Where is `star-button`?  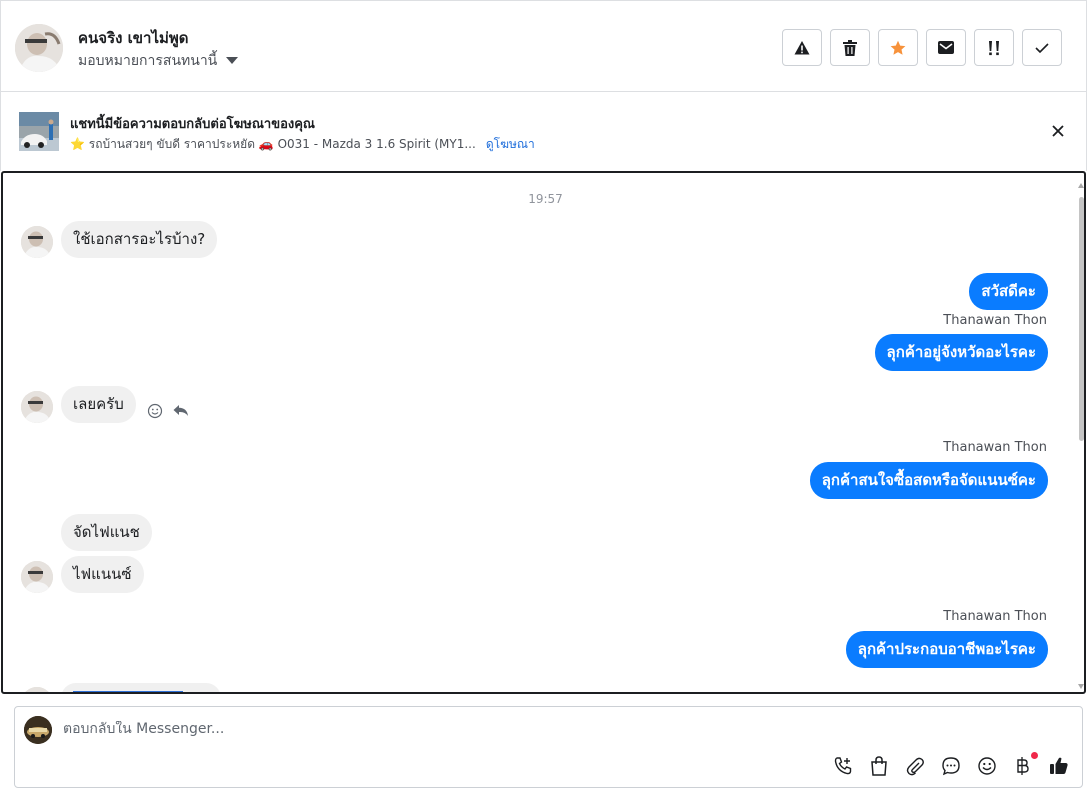
star-button is located at coordinates (898, 47).